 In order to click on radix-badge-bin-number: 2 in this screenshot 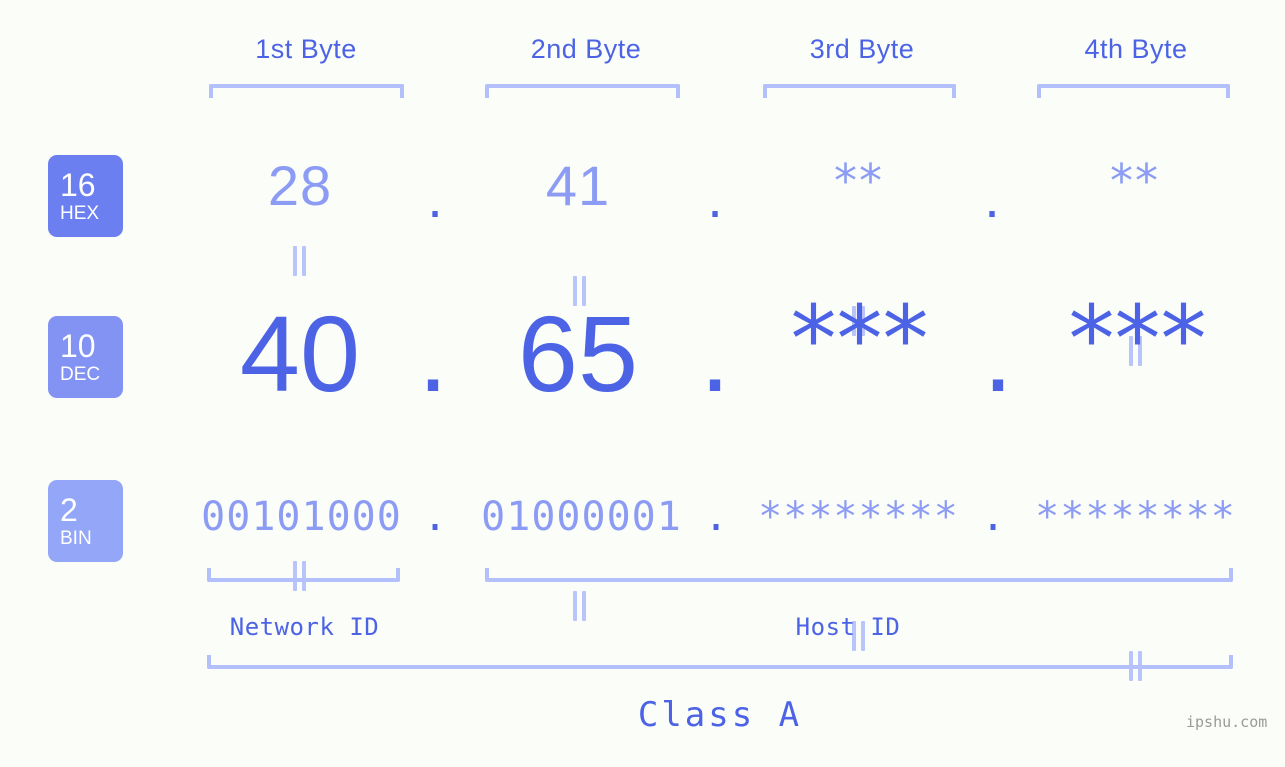, I will do `click(69, 510)`.